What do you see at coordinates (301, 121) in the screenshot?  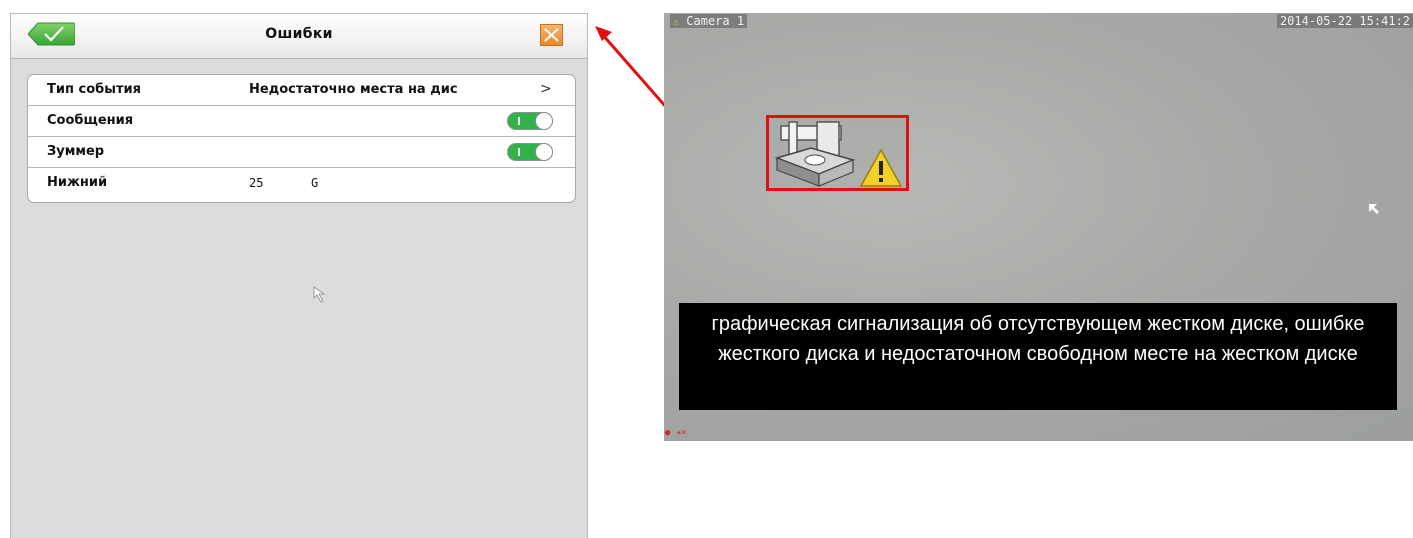 I see `messages-row: Сообщения` at bounding box center [301, 121].